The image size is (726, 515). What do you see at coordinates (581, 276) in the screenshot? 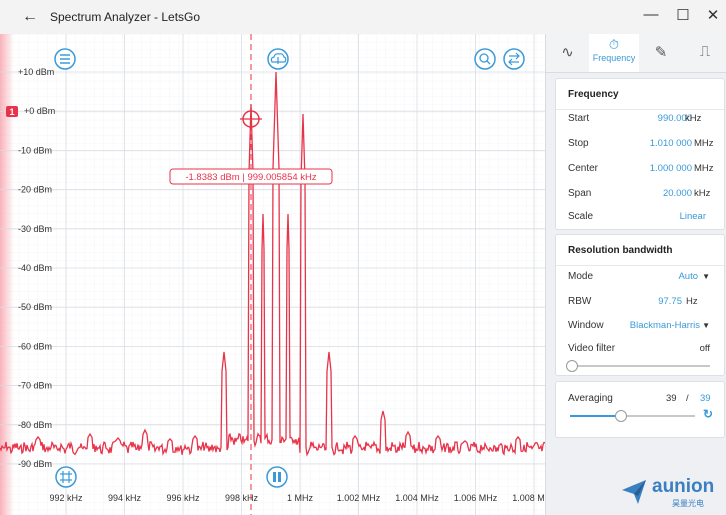
I see `mode-label: Mode` at bounding box center [581, 276].